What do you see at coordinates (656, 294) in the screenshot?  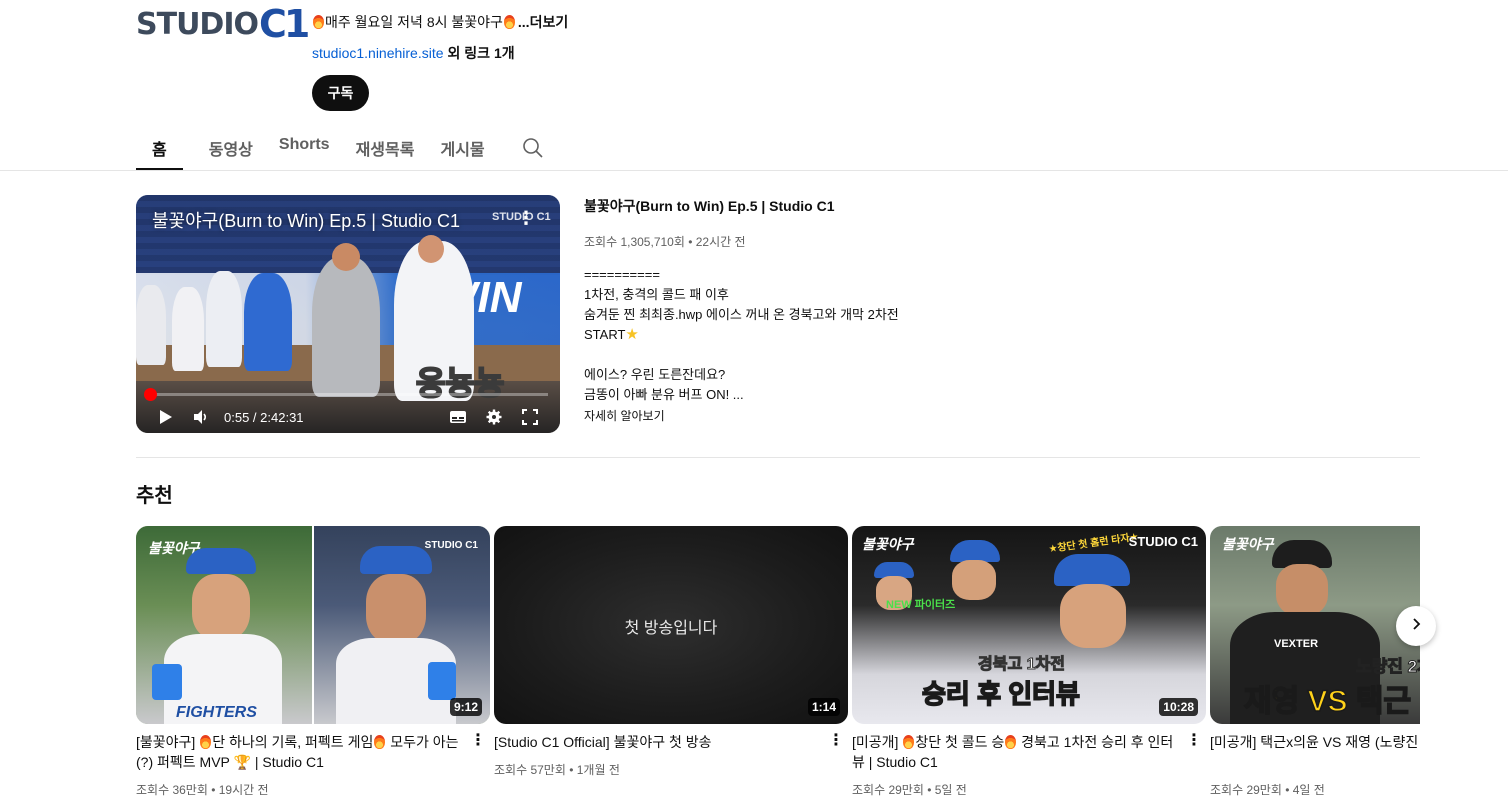 I see `description-line: 1차전, 충격의 콜드 패 이후` at bounding box center [656, 294].